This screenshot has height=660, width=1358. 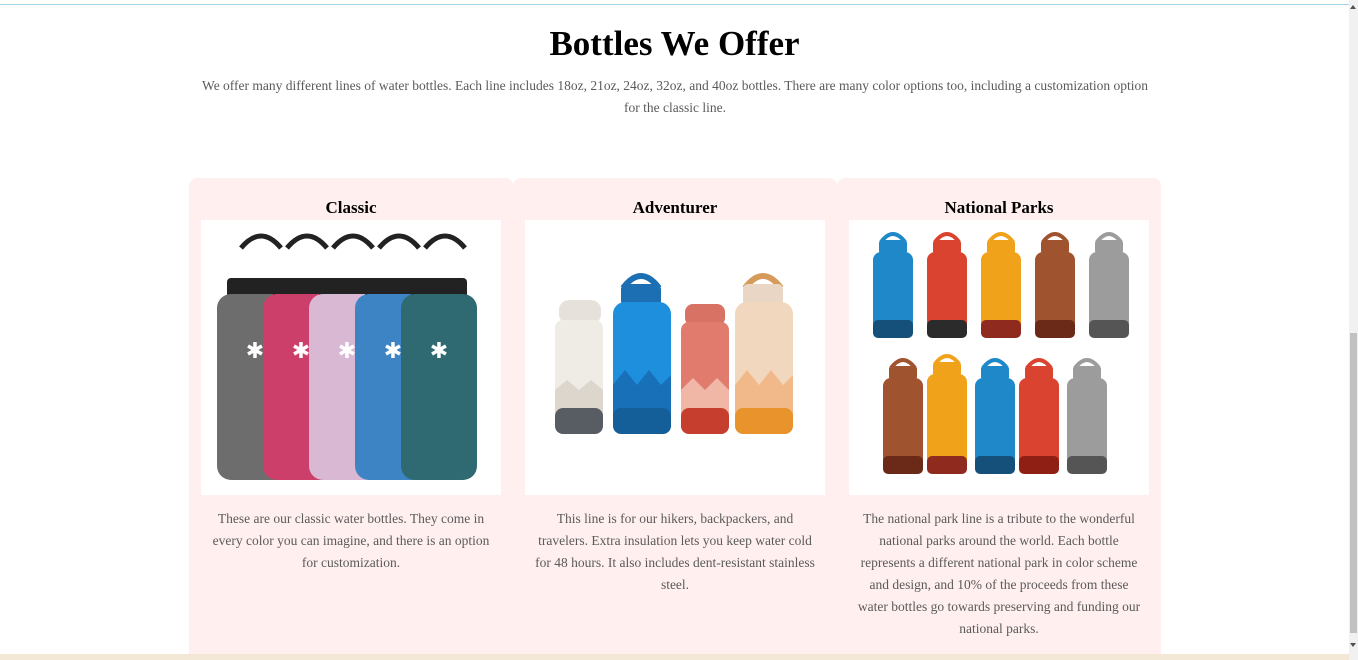 What do you see at coordinates (674, 4) in the screenshot?
I see `top-border` at bounding box center [674, 4].